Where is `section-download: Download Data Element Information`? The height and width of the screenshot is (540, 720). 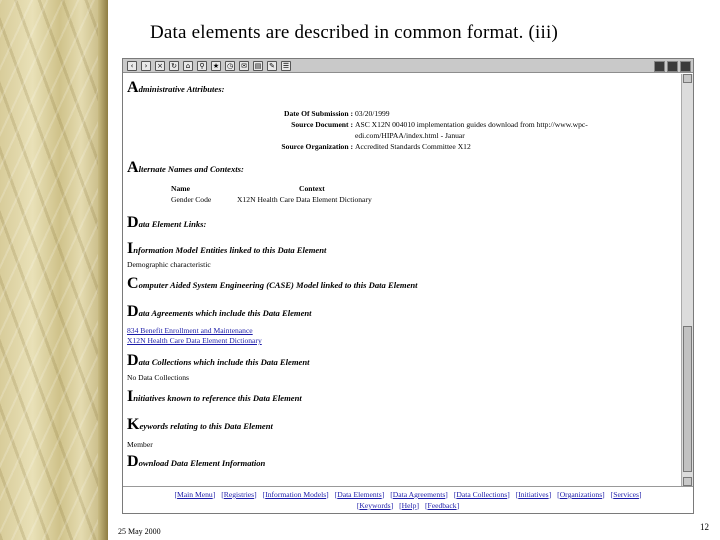 section-download: Download Data Element Information is located at coordinates (196, 462).